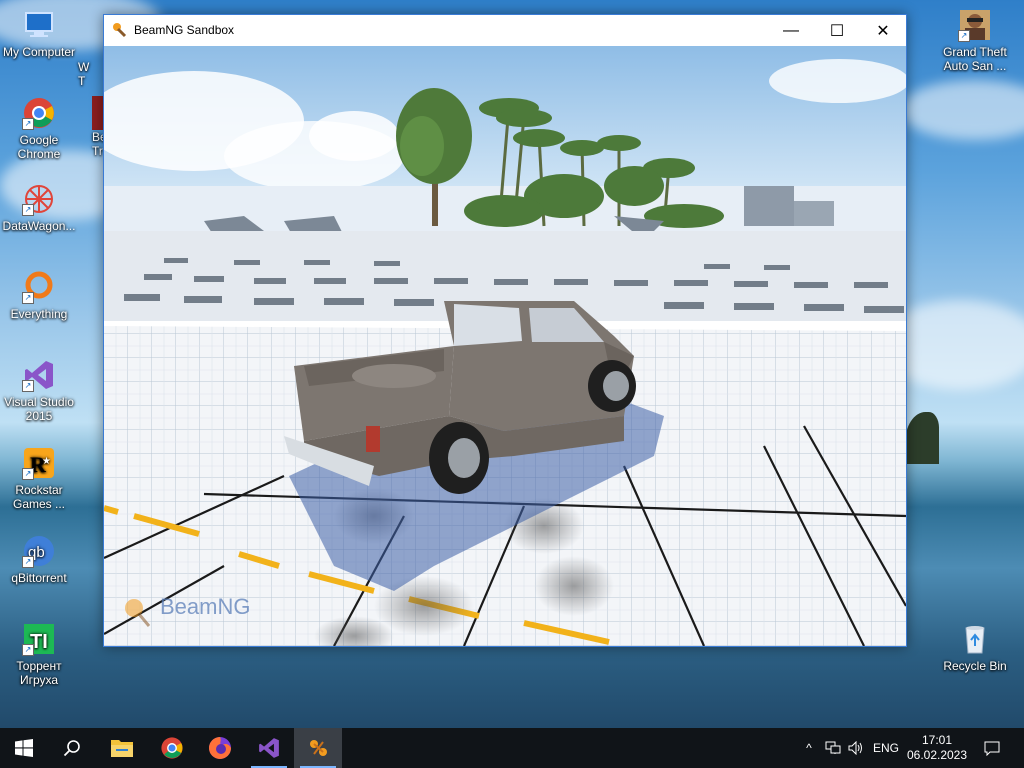 The width and height of the screenshot is (1024, 768). I want to click on tray-notifications, so click(992, 748).